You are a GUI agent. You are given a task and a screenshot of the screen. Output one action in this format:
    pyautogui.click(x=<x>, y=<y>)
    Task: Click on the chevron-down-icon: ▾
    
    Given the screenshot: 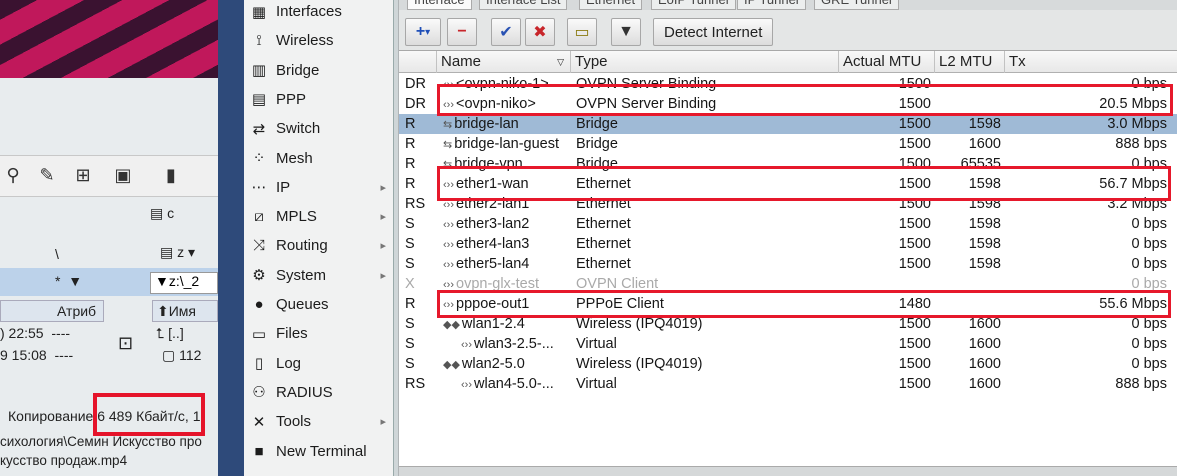 What is the action you would take?
    pyautogui.click(x=428, y=32)
    